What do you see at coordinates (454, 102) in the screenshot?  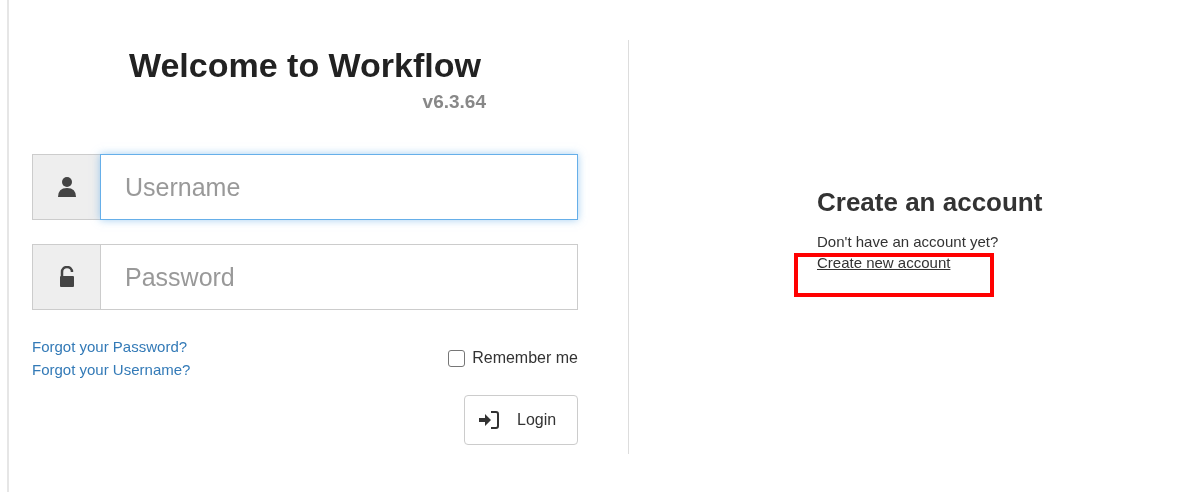 I see `version-label: v6.3.64` at bounding box center [454, 102].